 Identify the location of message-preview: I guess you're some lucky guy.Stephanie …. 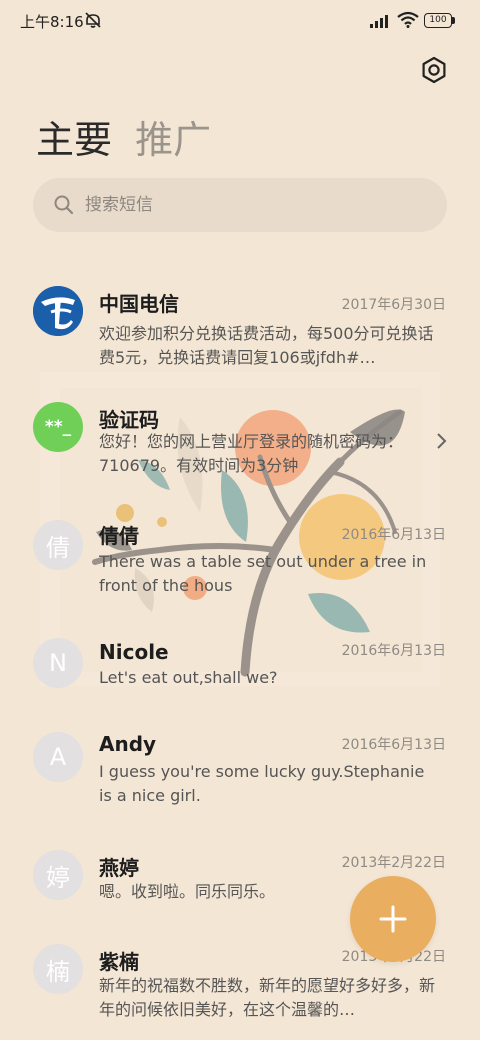
(262, 783).